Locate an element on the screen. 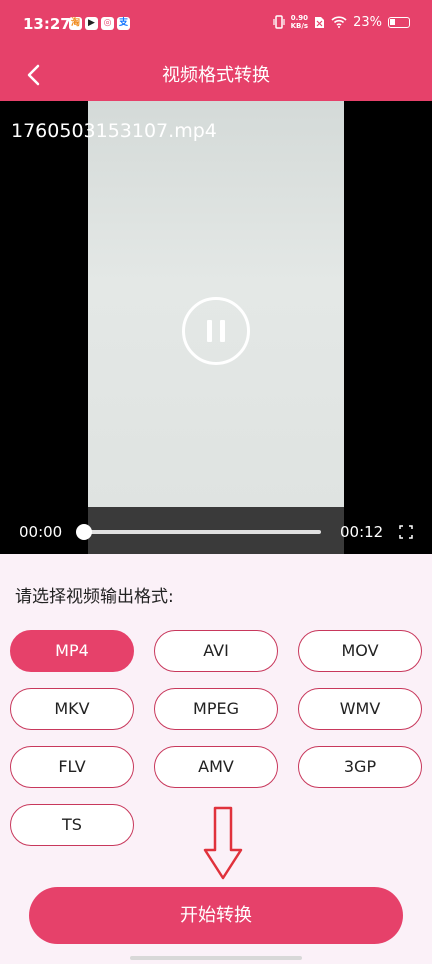 This screenshot has height=964, width=432. network-speed-value: 0.90 is located at coordinates (299, 18).